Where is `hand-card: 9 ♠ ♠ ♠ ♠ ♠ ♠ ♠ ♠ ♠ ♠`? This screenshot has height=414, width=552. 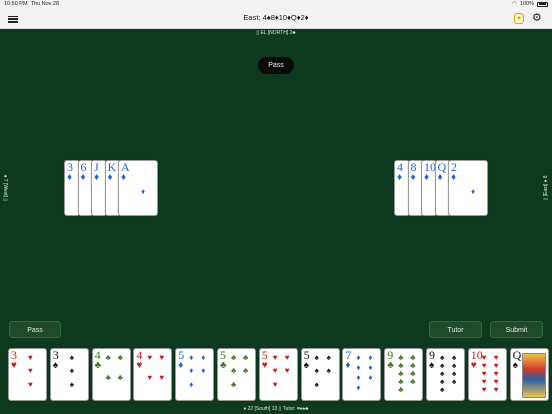
hand-card: 9 ♠ ♠ ♠ ♠ ♠ ♠ ♠ ♠ ♠ ♠ is located at coordinates (445, 374).